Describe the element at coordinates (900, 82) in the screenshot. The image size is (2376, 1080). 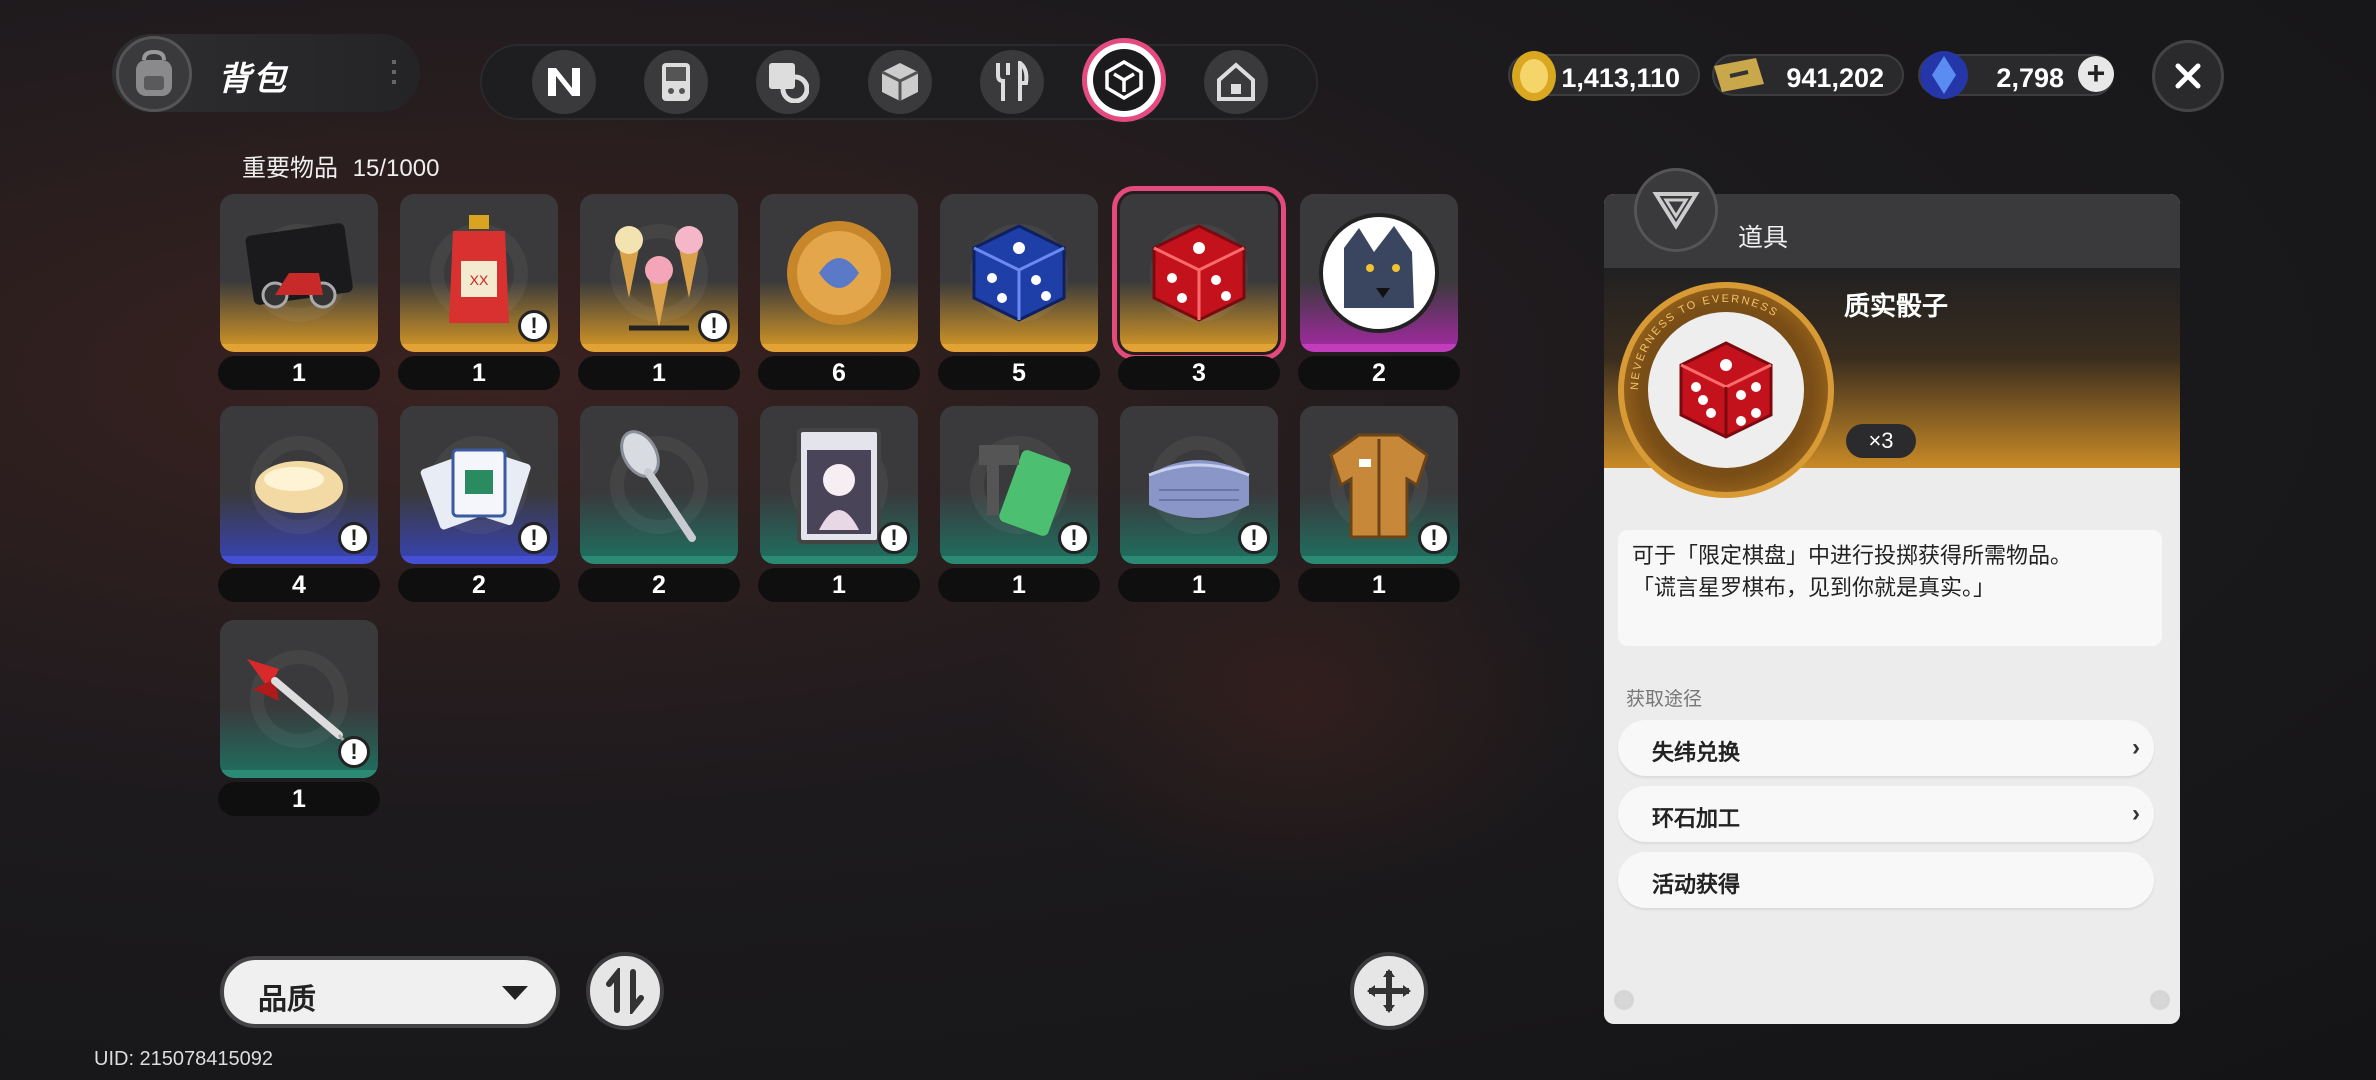
I see `tab-box-icon` at that location.